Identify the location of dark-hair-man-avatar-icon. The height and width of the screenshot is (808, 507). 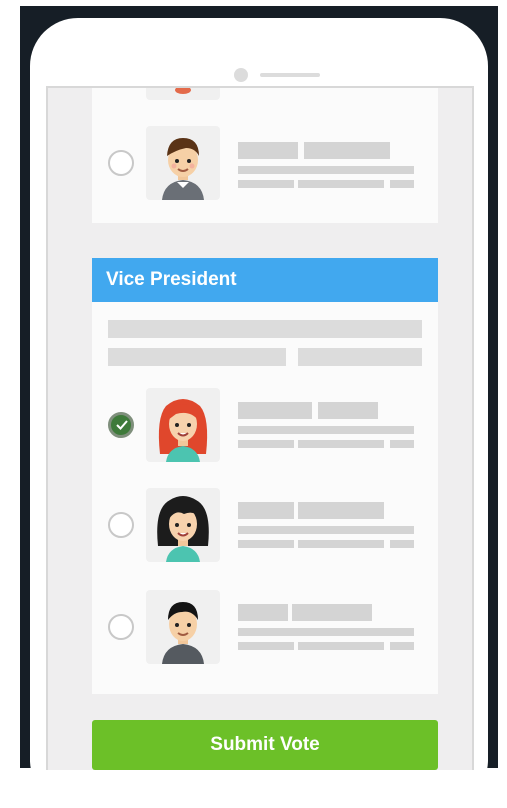
(183, 627).